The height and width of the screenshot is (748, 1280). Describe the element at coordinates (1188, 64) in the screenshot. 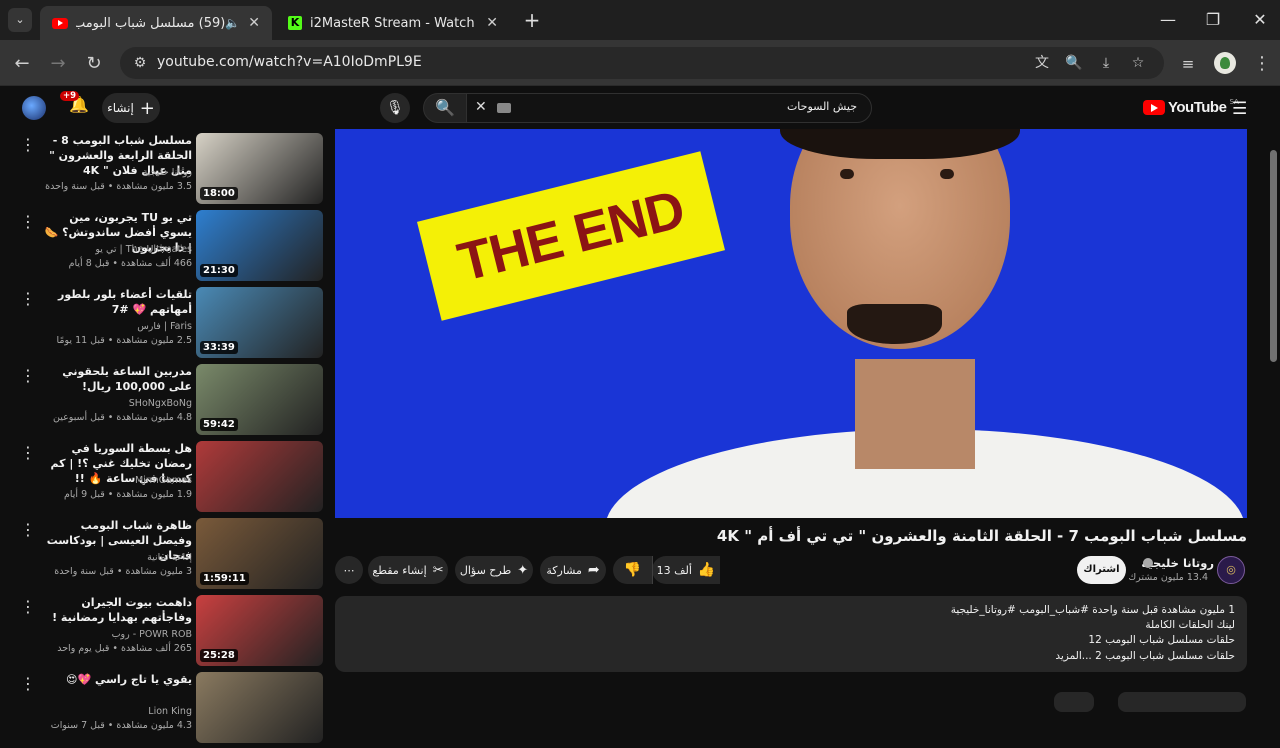

I see `media-control-icon: ≡` at that location.